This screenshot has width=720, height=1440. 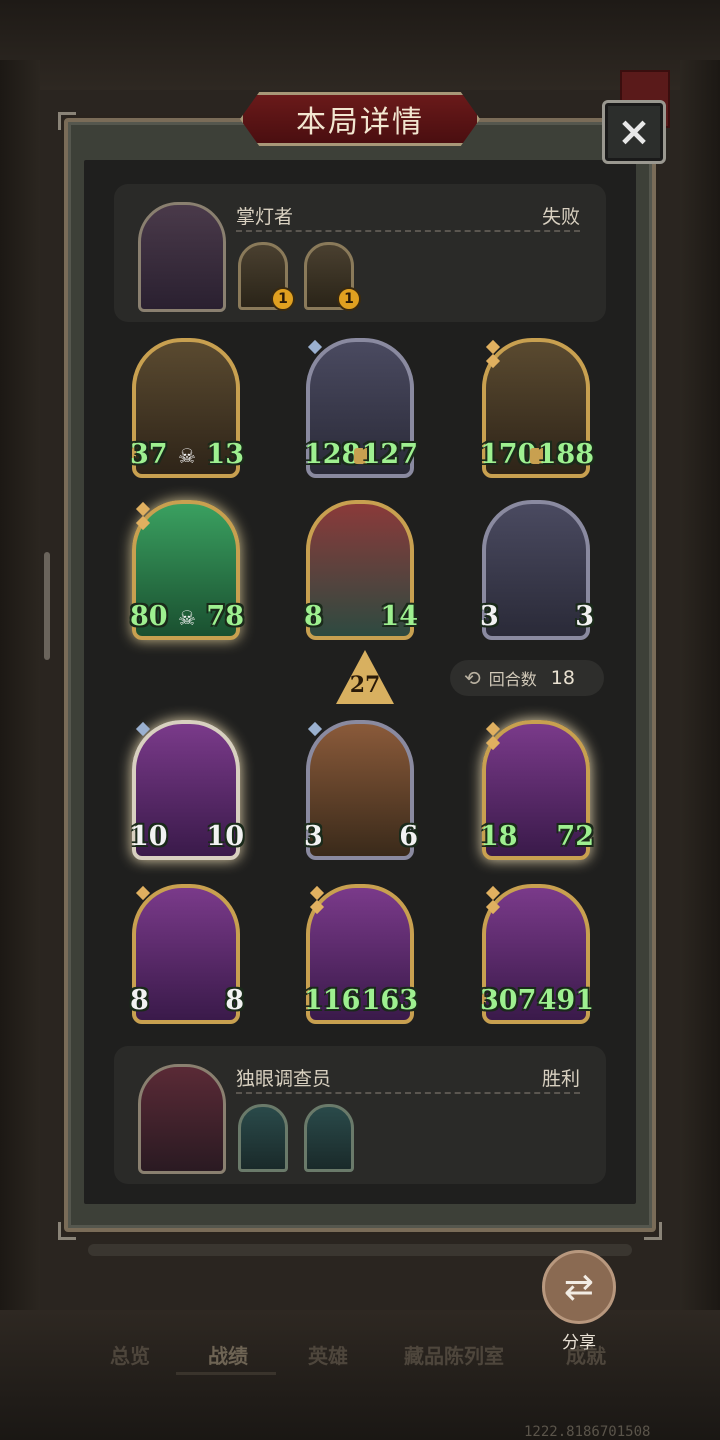 I want to click on share-button: ⇄, so click(x=579, y=1287).